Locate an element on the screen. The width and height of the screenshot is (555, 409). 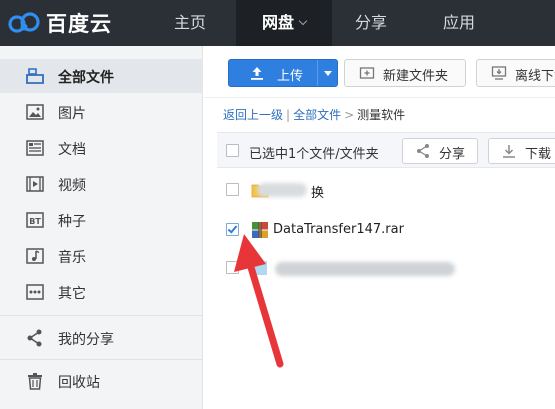
sidebar-item-other: 其它 is located at coordinates (101, 292).